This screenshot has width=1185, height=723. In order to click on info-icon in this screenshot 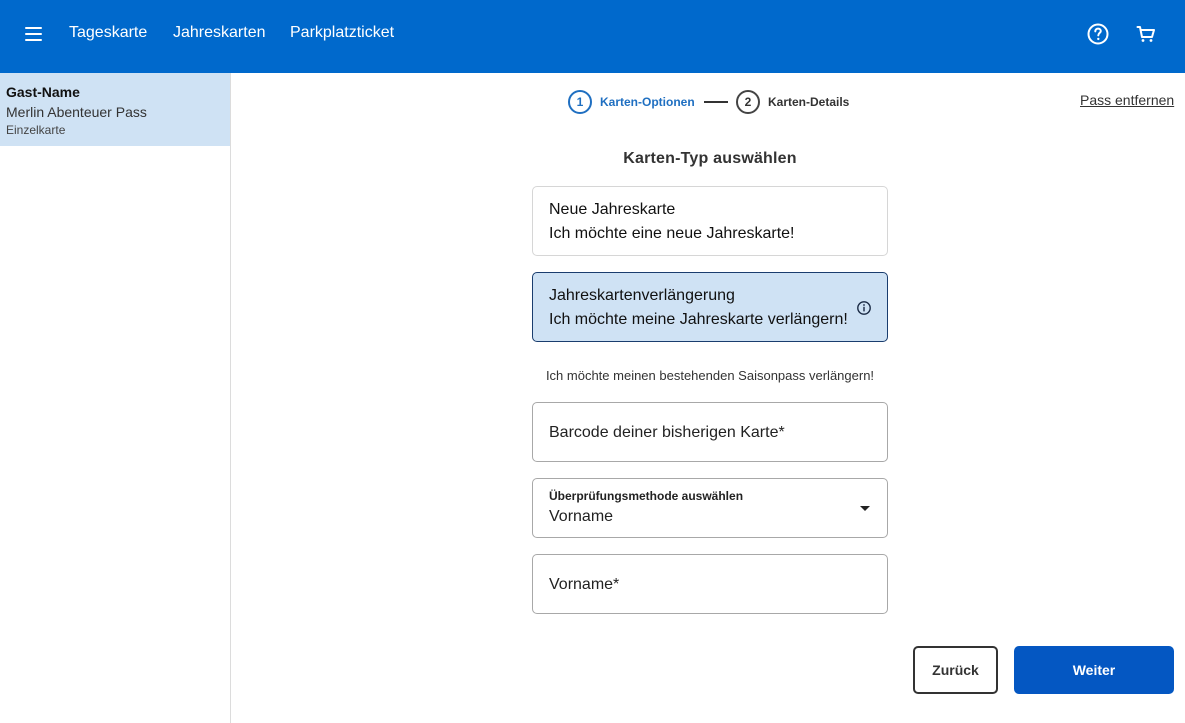, I will do `click(864, 308)`.